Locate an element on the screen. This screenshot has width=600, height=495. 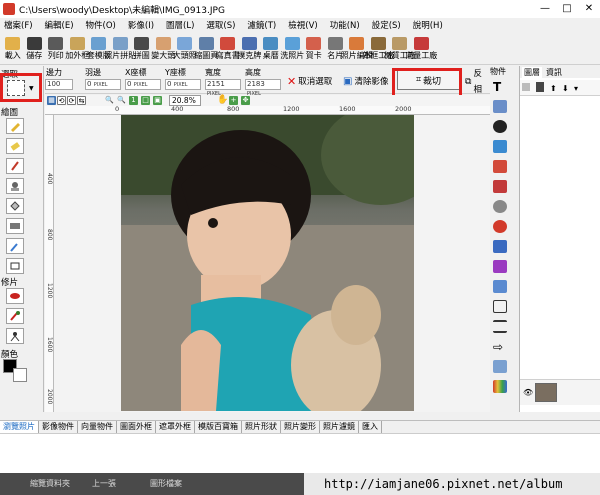
clear-image-button: ▣ 清除影像 is located at coordinates (365, 82).